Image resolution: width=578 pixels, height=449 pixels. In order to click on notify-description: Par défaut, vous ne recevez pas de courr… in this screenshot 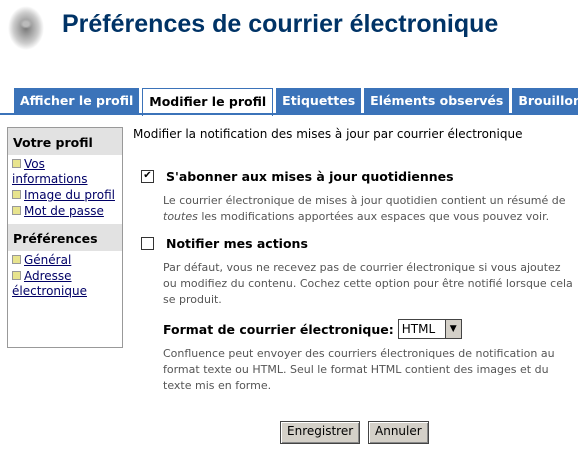, I will do `click(368, 283)`.